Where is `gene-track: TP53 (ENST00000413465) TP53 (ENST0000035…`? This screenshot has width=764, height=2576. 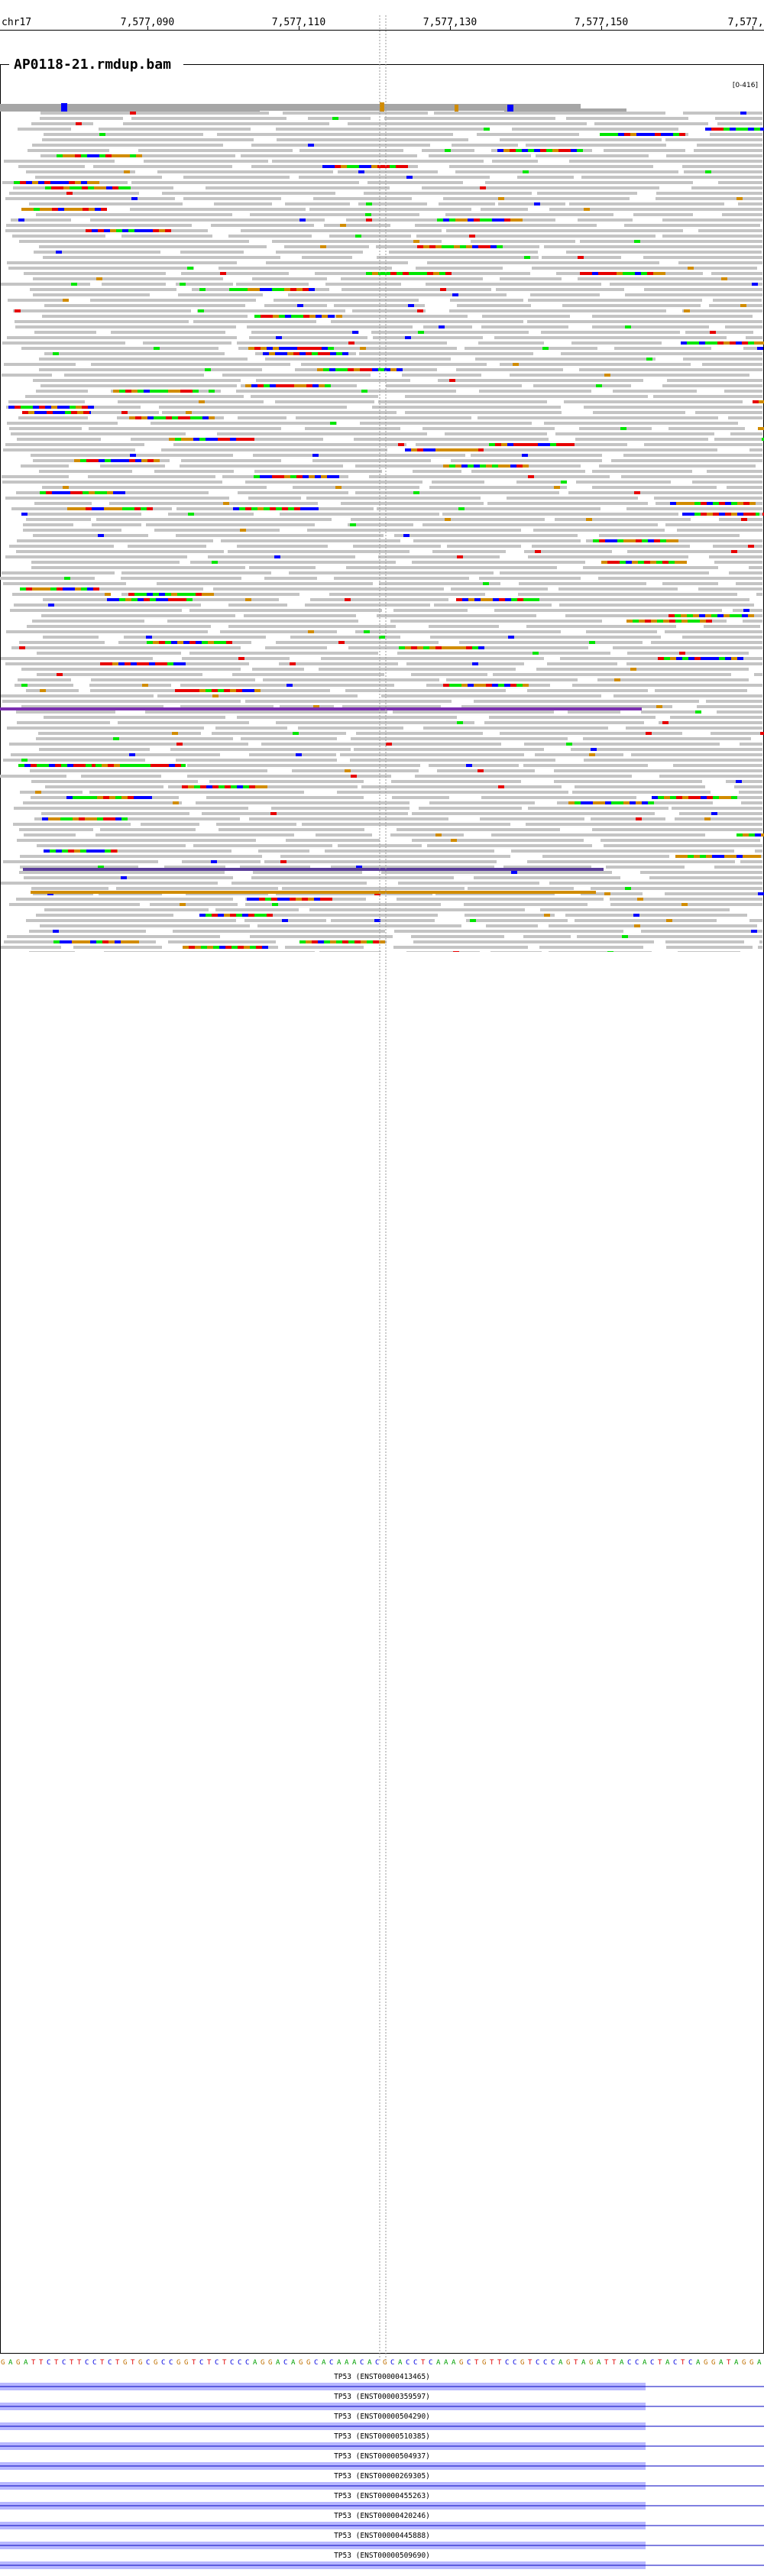
gene-track: TP53 (ENST00000413465) TP53 (ENST0000035… is located at coordinates (382, 2471).